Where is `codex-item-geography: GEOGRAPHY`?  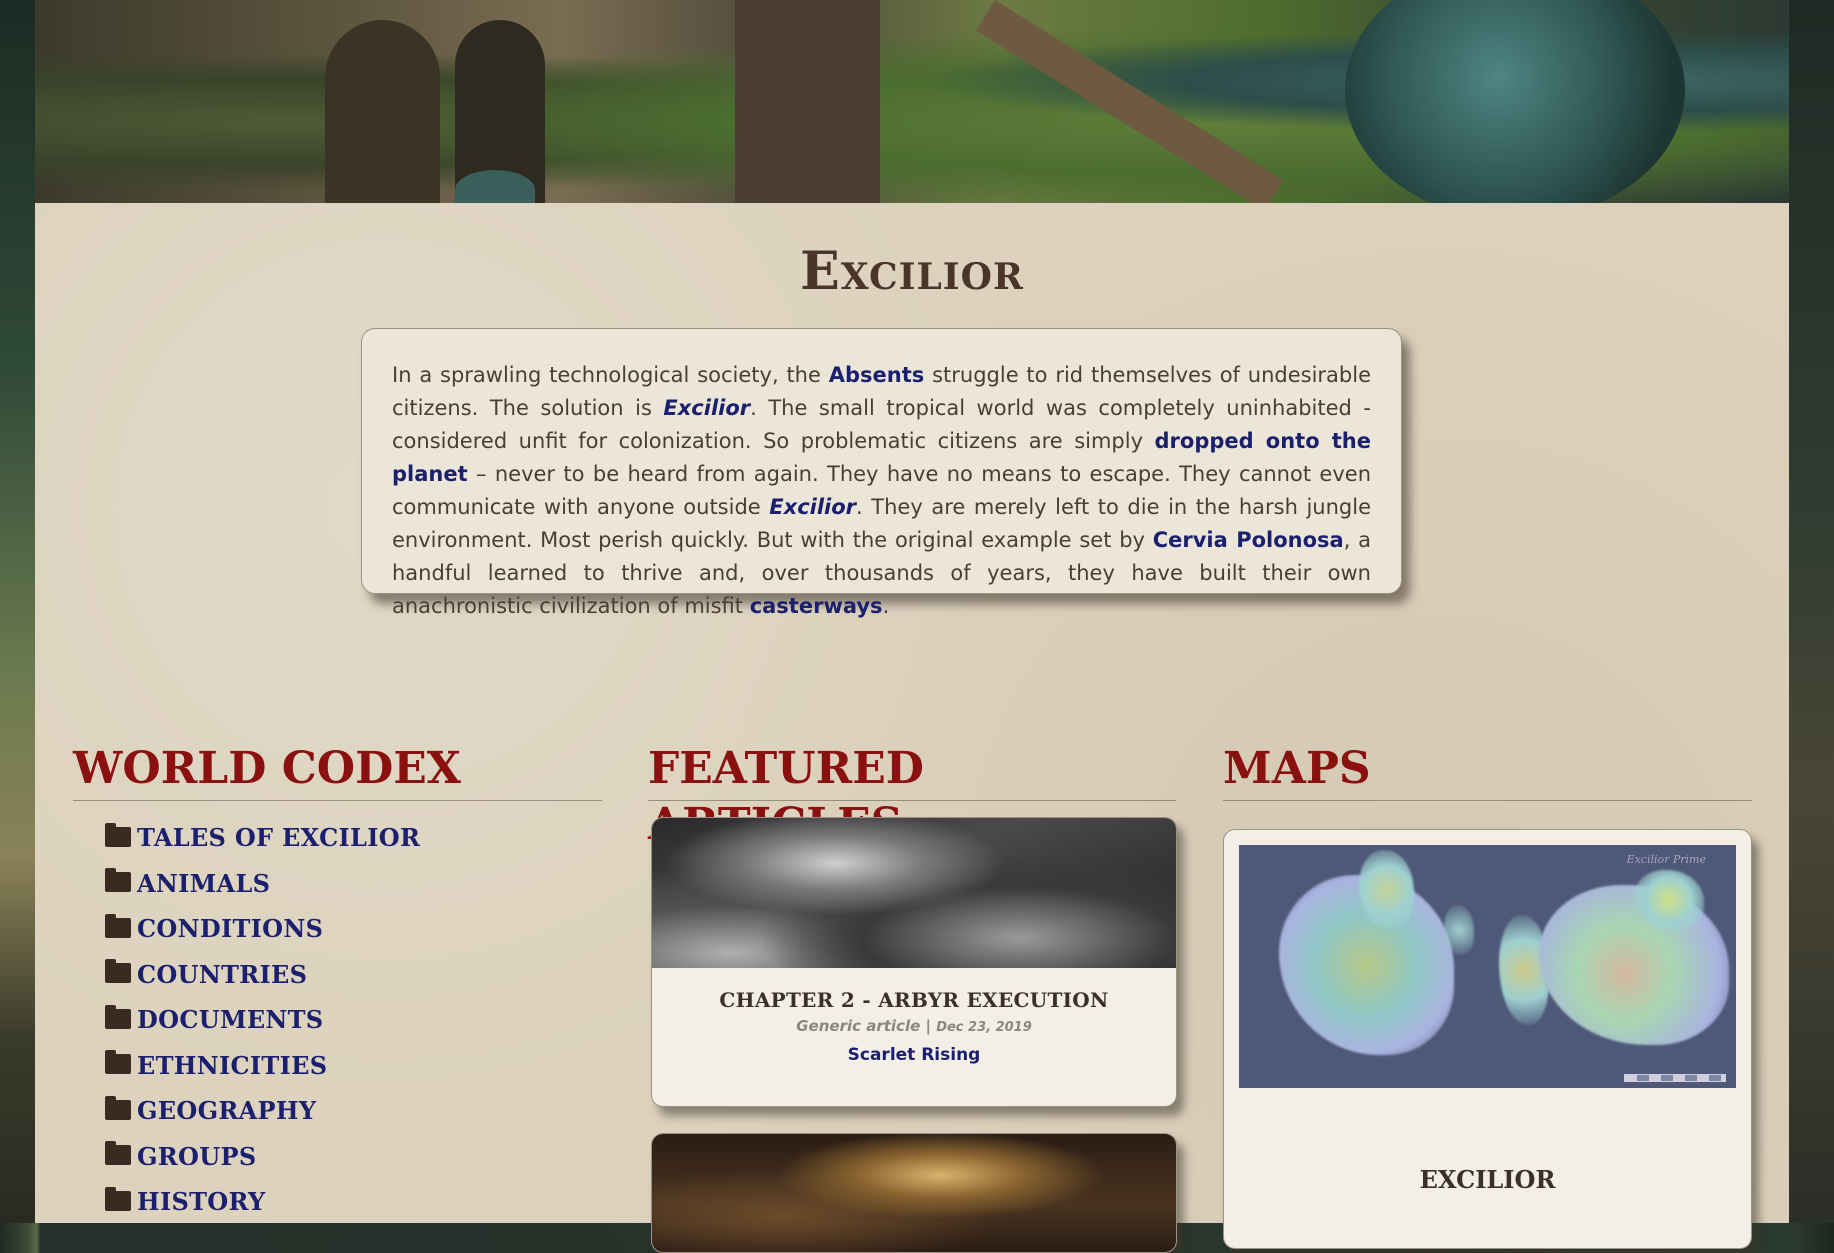
codex-item-geography: GEOGRAPHY is located at coordinates (262, 1111).